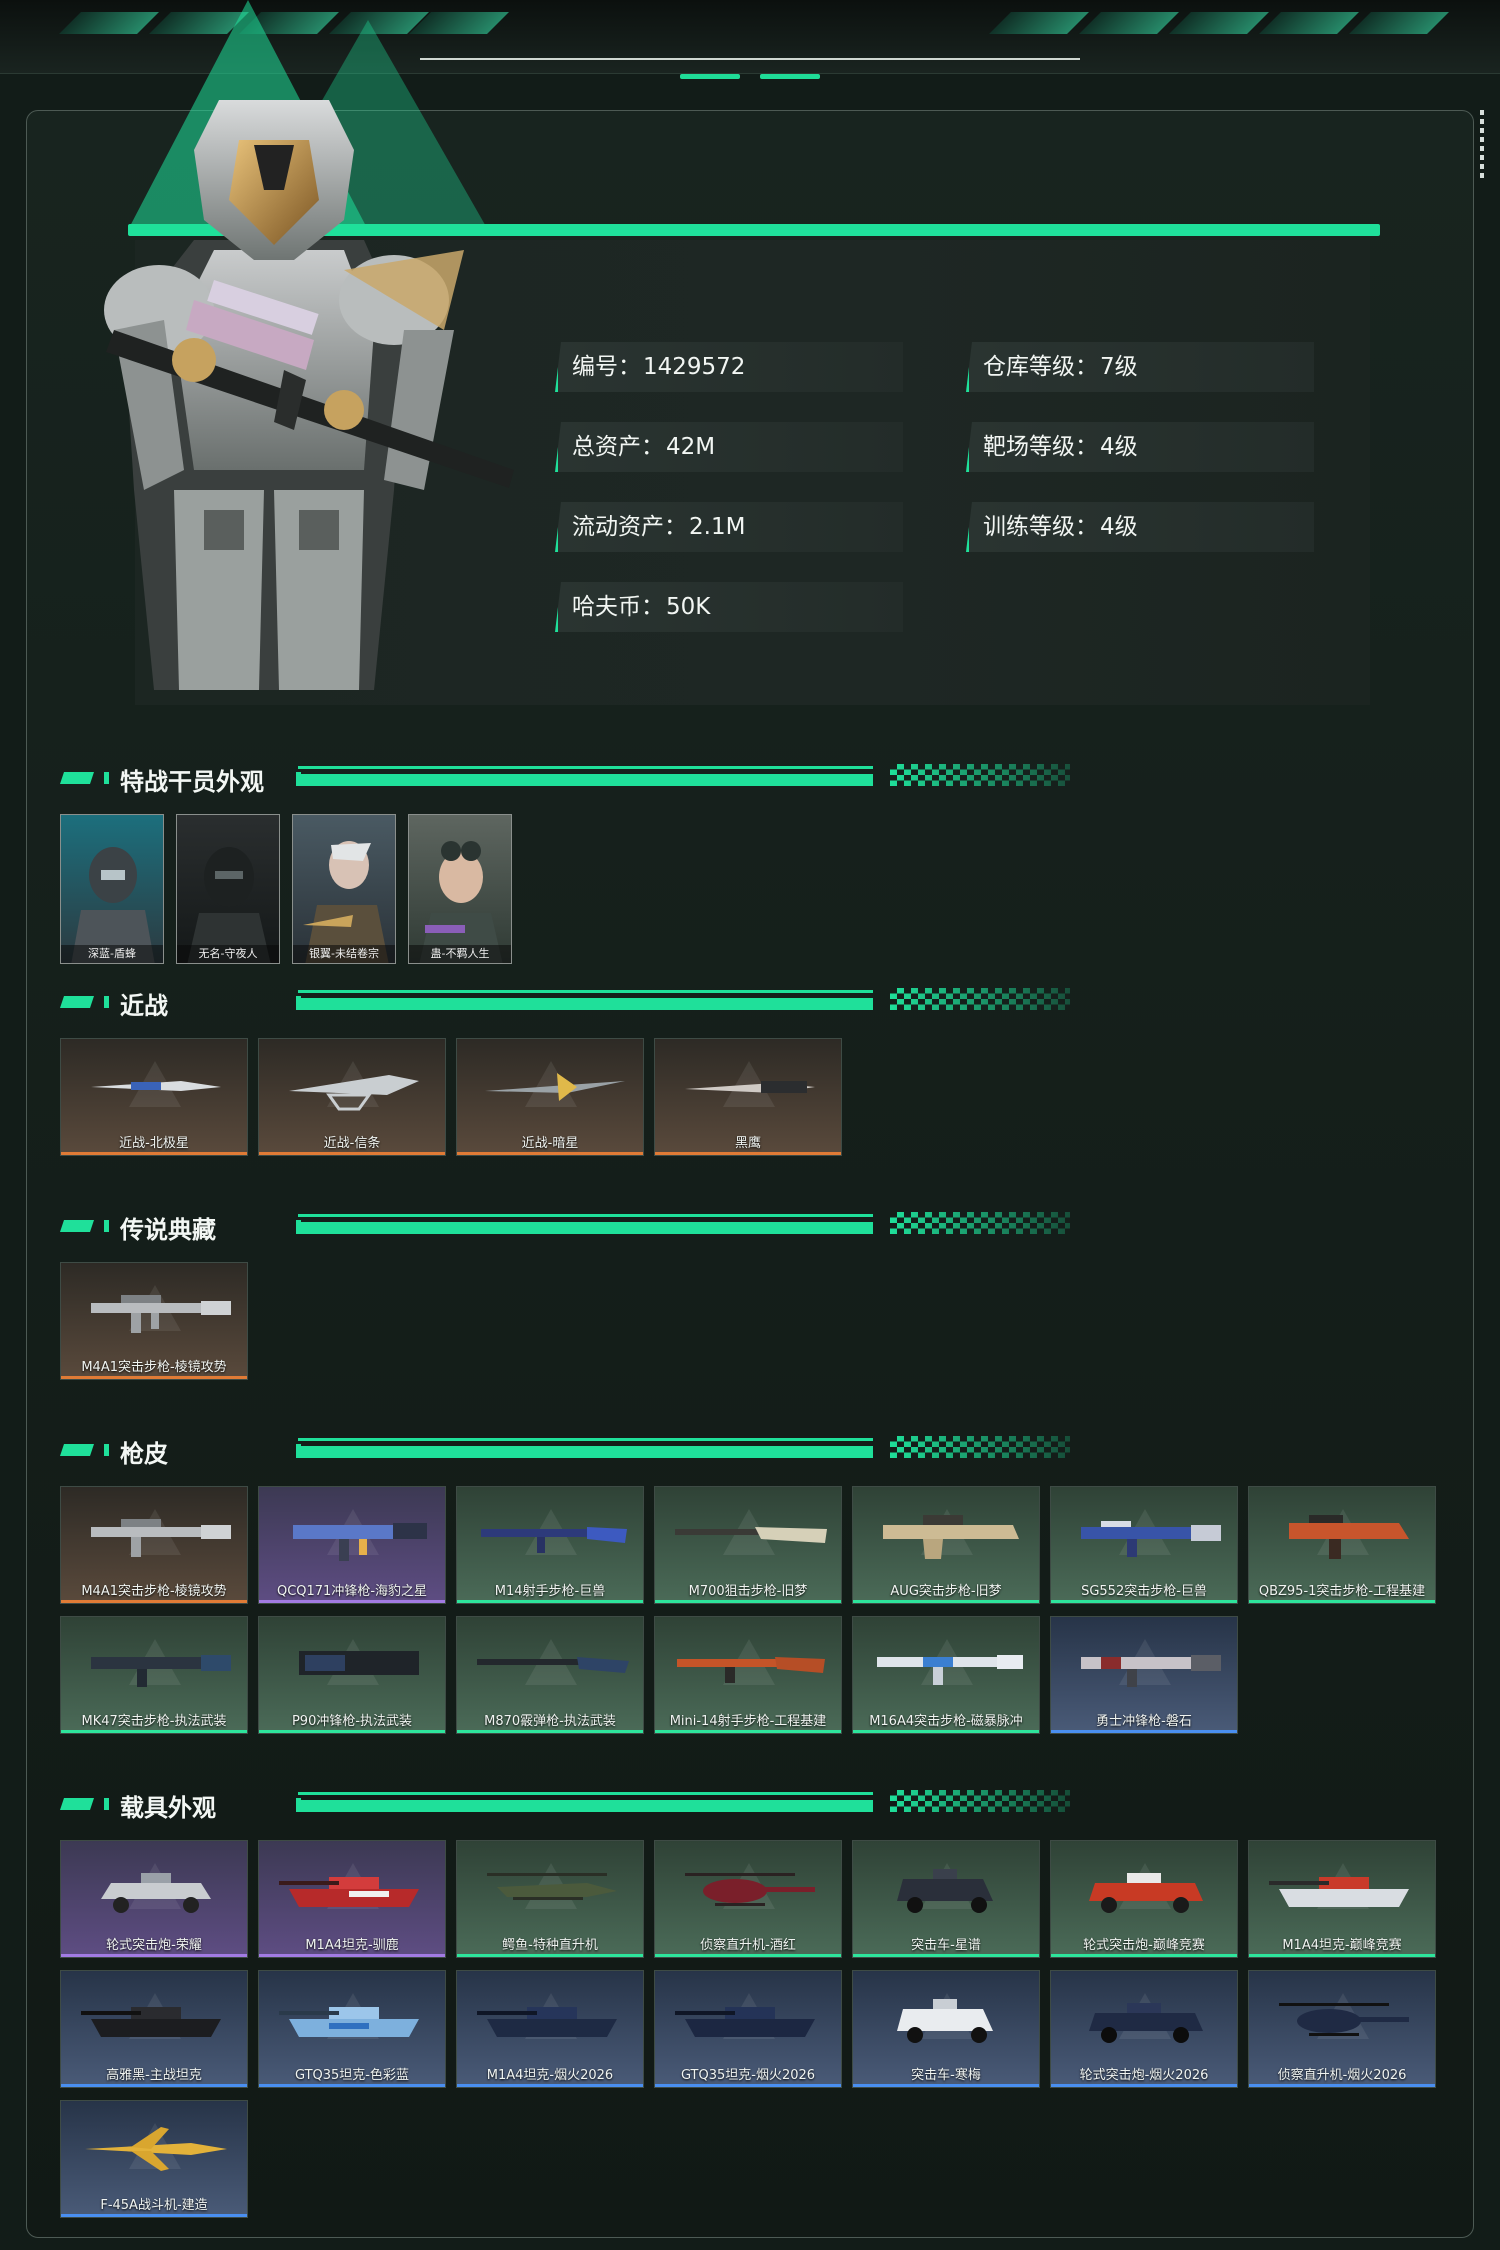 This screenshot has width=1500, height=2250. I want to click on operator-avatar, so click(113, 905).